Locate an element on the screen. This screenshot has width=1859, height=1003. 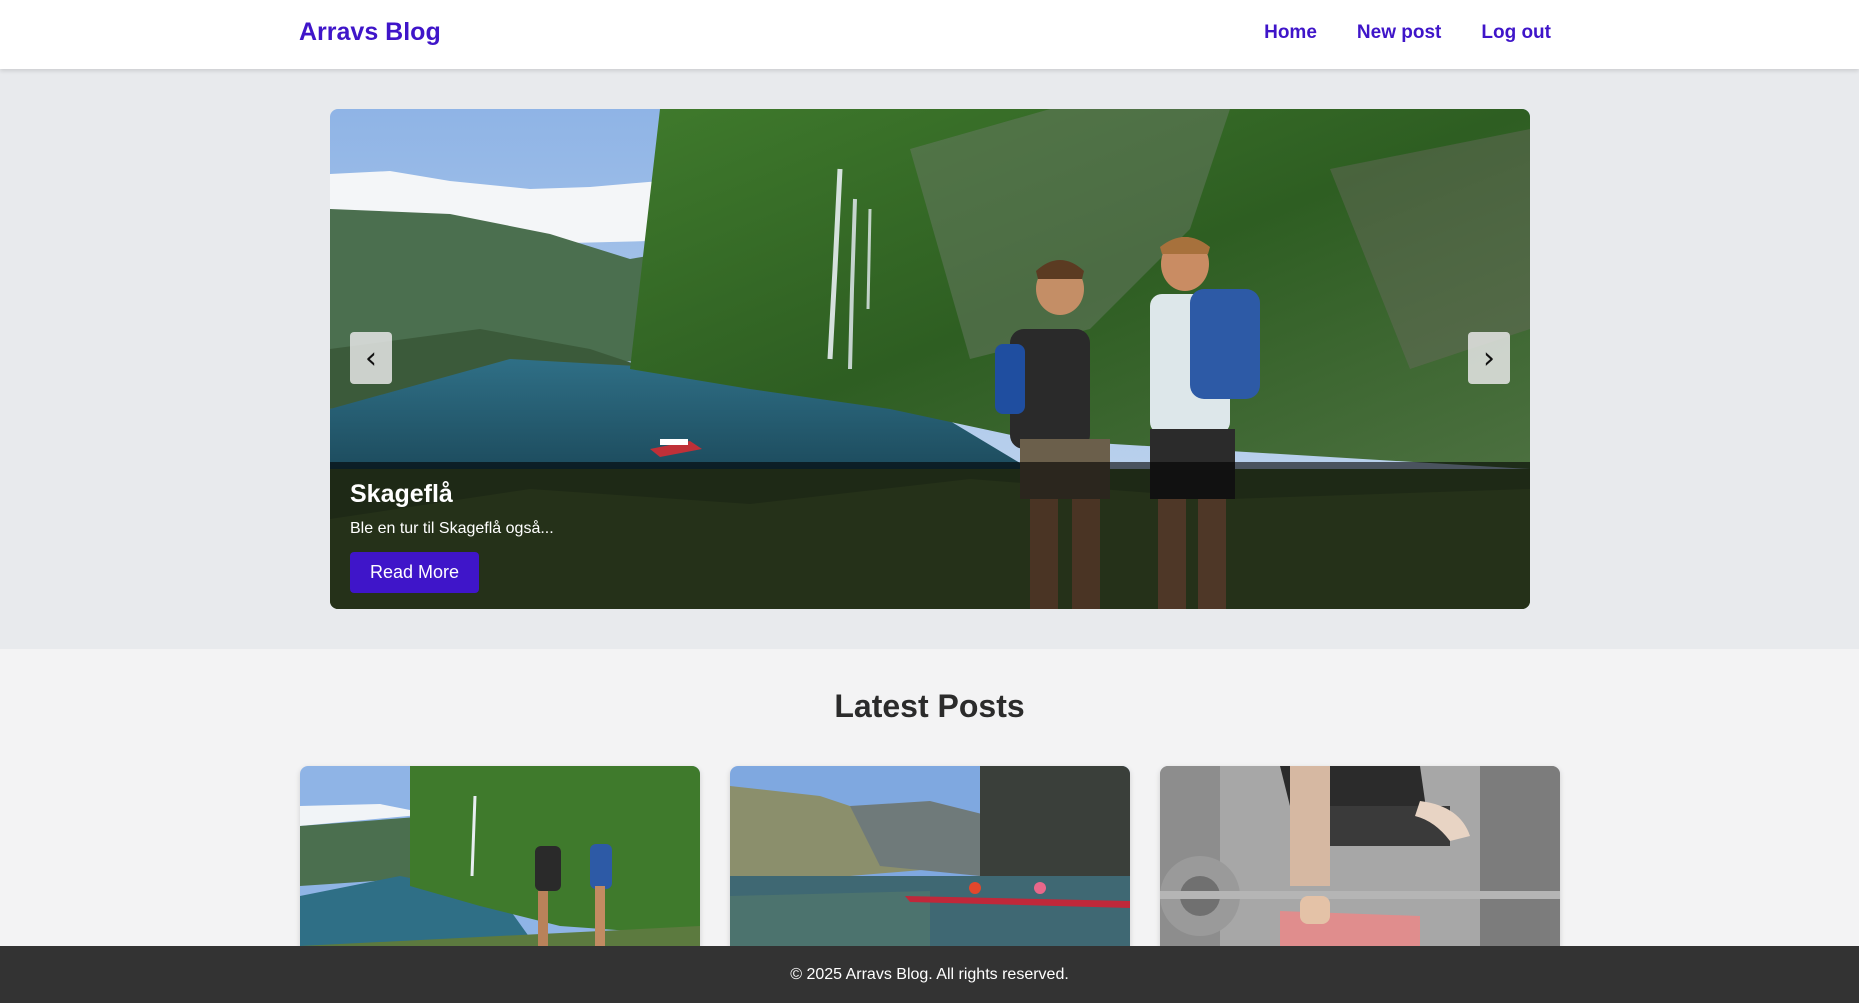
nav-new-post-link: New post is located at coordinates (1399, 33).